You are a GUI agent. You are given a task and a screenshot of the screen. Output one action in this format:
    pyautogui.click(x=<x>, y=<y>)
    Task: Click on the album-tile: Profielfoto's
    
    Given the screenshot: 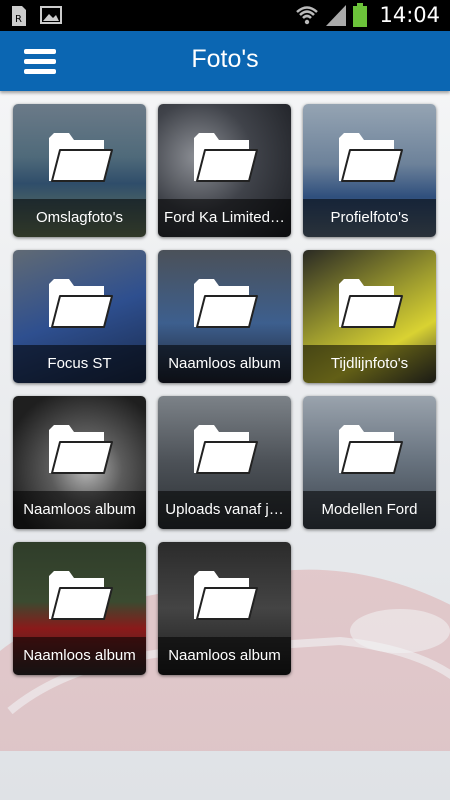 What is the action you would take?
    pyautogui.click(x=369, y=170)
    